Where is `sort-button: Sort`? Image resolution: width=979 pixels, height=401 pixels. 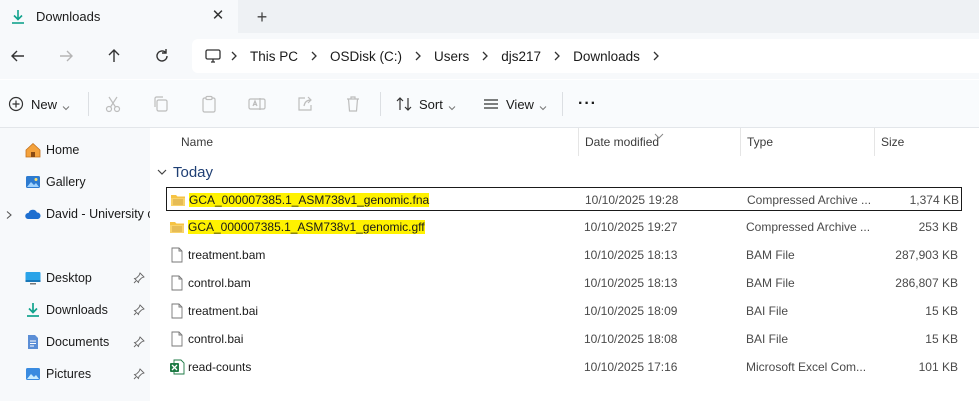
sort-button: Sort is located at coordinates (425, 104).